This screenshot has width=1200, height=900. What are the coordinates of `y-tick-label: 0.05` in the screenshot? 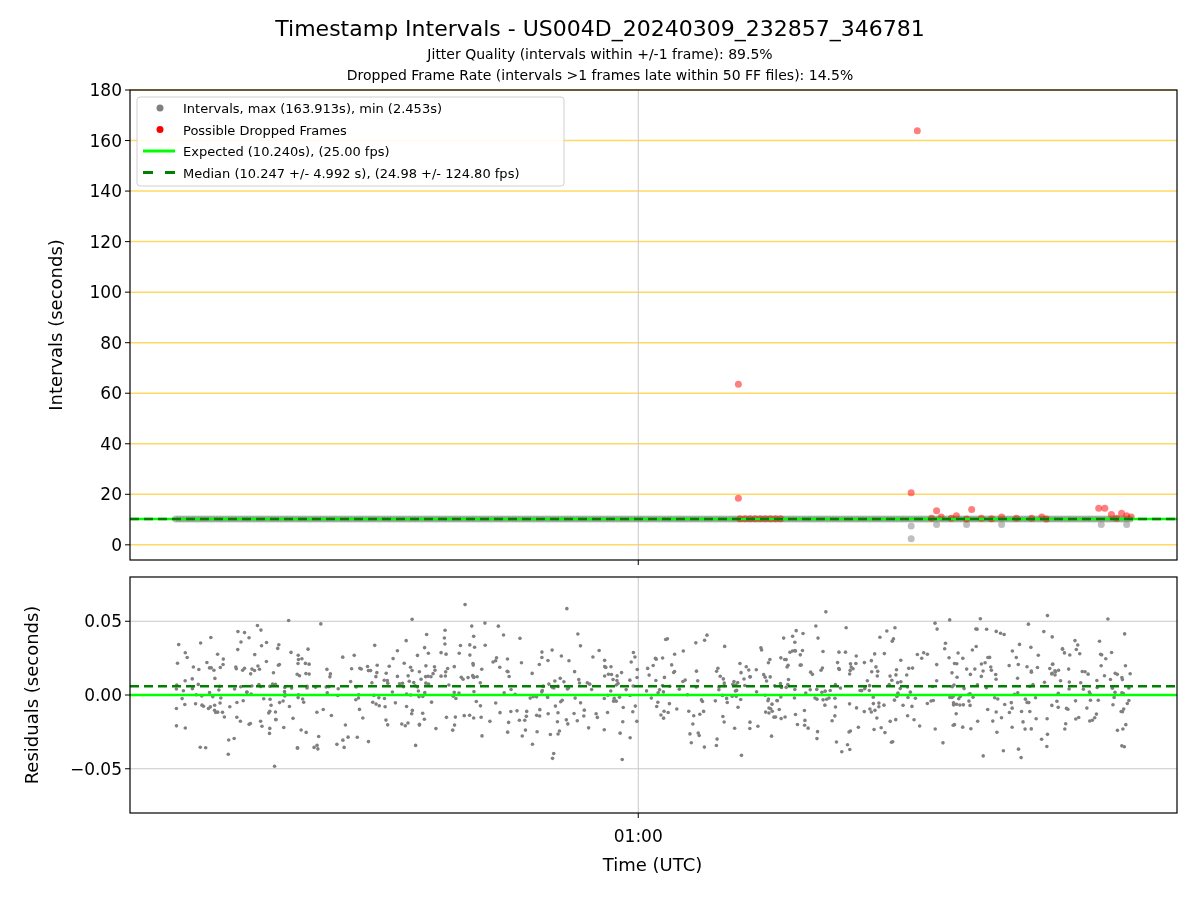 It's located at (103, 621).